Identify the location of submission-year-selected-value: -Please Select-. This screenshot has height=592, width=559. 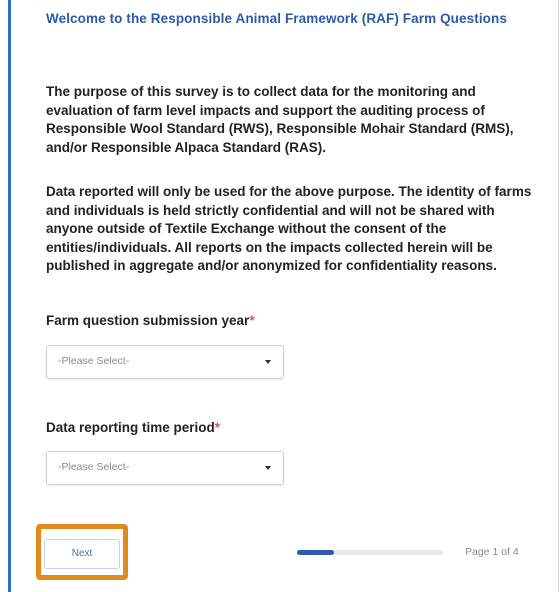
(94, 361).